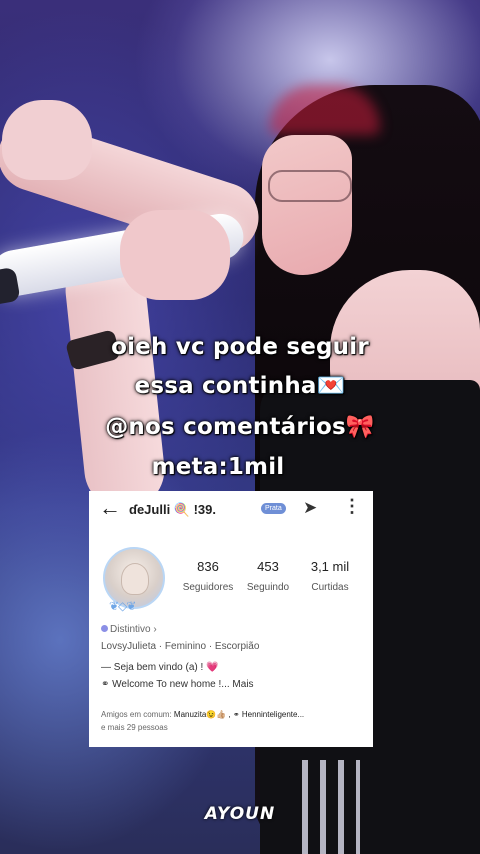 The image size is (480, 854). What do you see at coordinates (133, 629) in the screenshot?
I see `distintivo-label: Distintivo ›` at bounding box center [133, 629].